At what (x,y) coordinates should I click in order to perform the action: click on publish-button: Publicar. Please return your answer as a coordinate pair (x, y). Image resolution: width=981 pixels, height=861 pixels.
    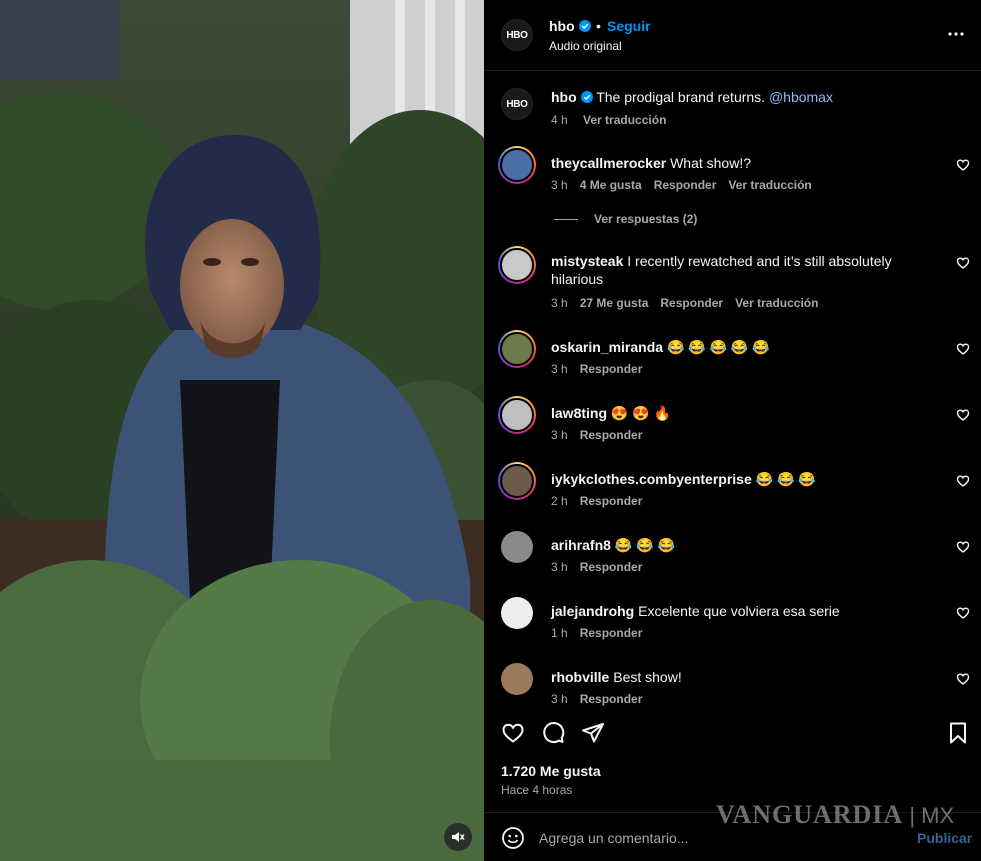
    Looking at the image, I should click on (944, 838).